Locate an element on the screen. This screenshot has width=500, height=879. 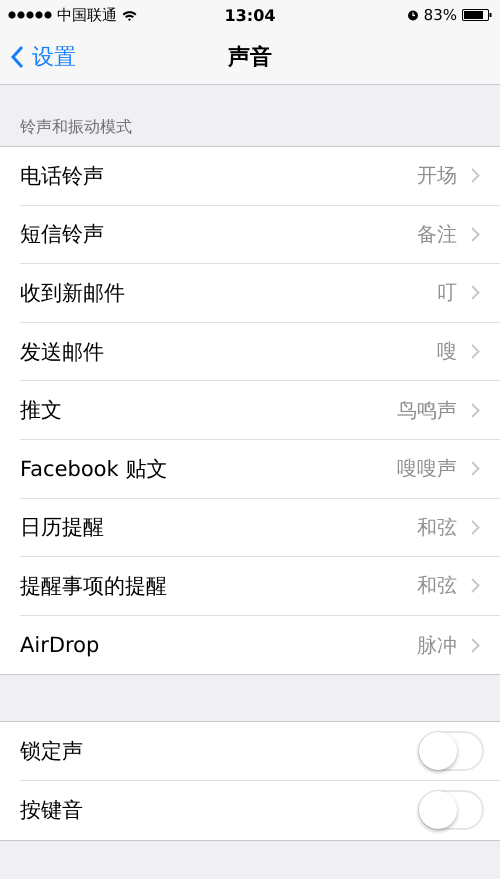
row-value: 开场 is located at coordinates (437, 176).